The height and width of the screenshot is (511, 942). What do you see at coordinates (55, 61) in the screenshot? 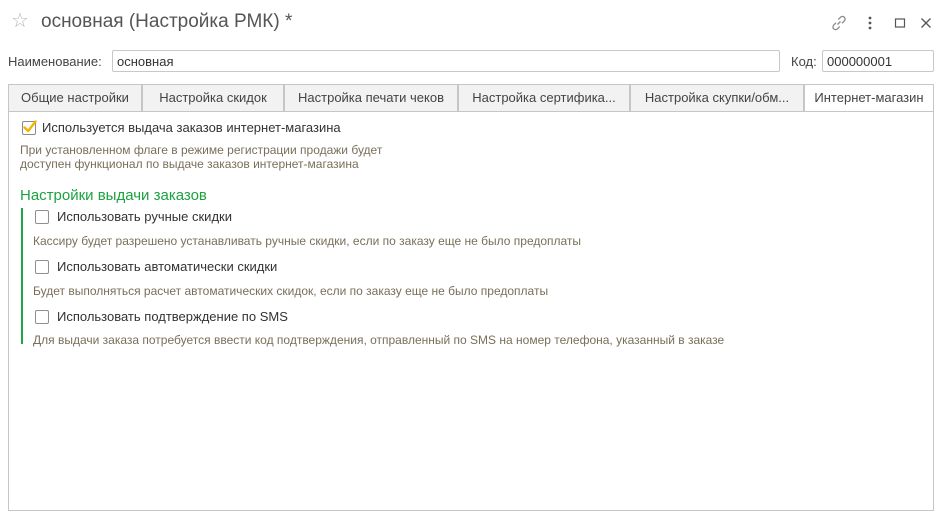
I see `name-label: Наименование:` at bounding box center [55, 61].